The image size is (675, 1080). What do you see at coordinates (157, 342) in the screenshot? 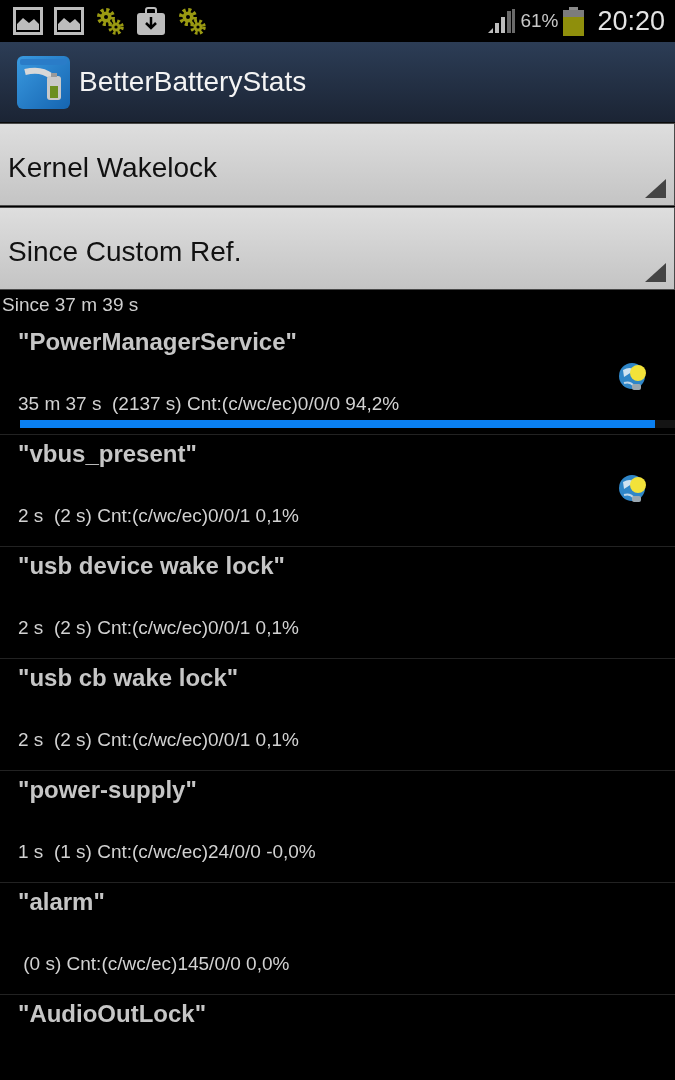
I see `wakelock-name: "PowerManagerService"` at bounding box center [157, 342].